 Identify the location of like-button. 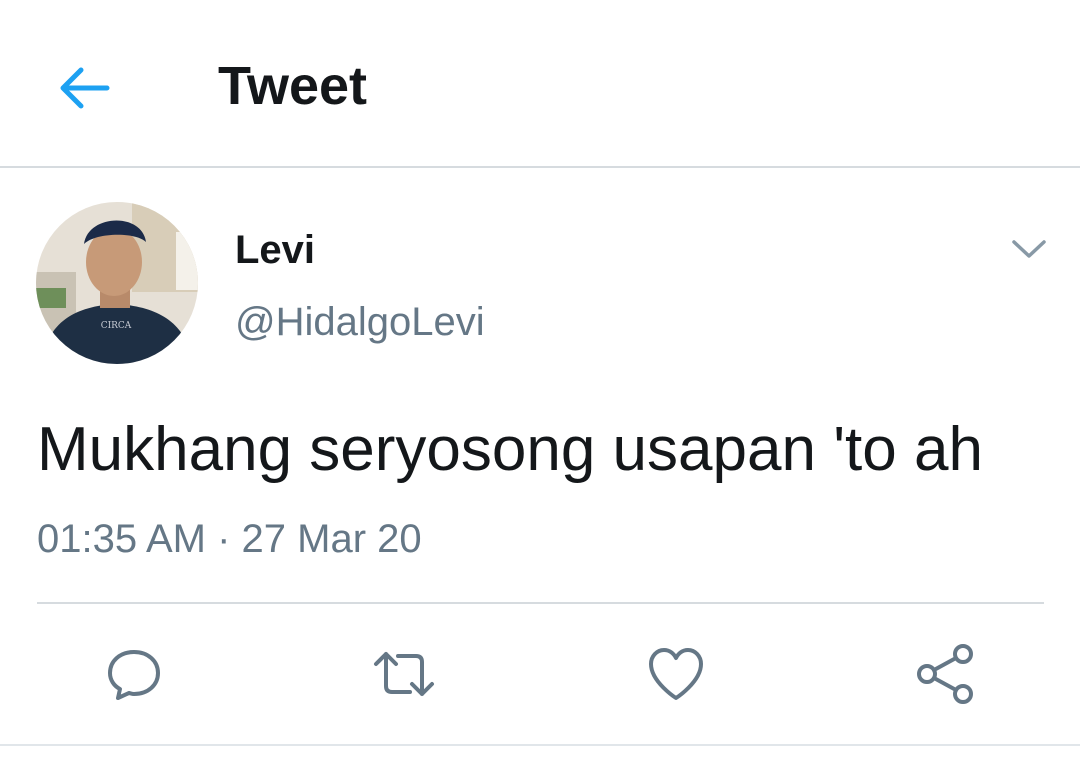
(676, 674).